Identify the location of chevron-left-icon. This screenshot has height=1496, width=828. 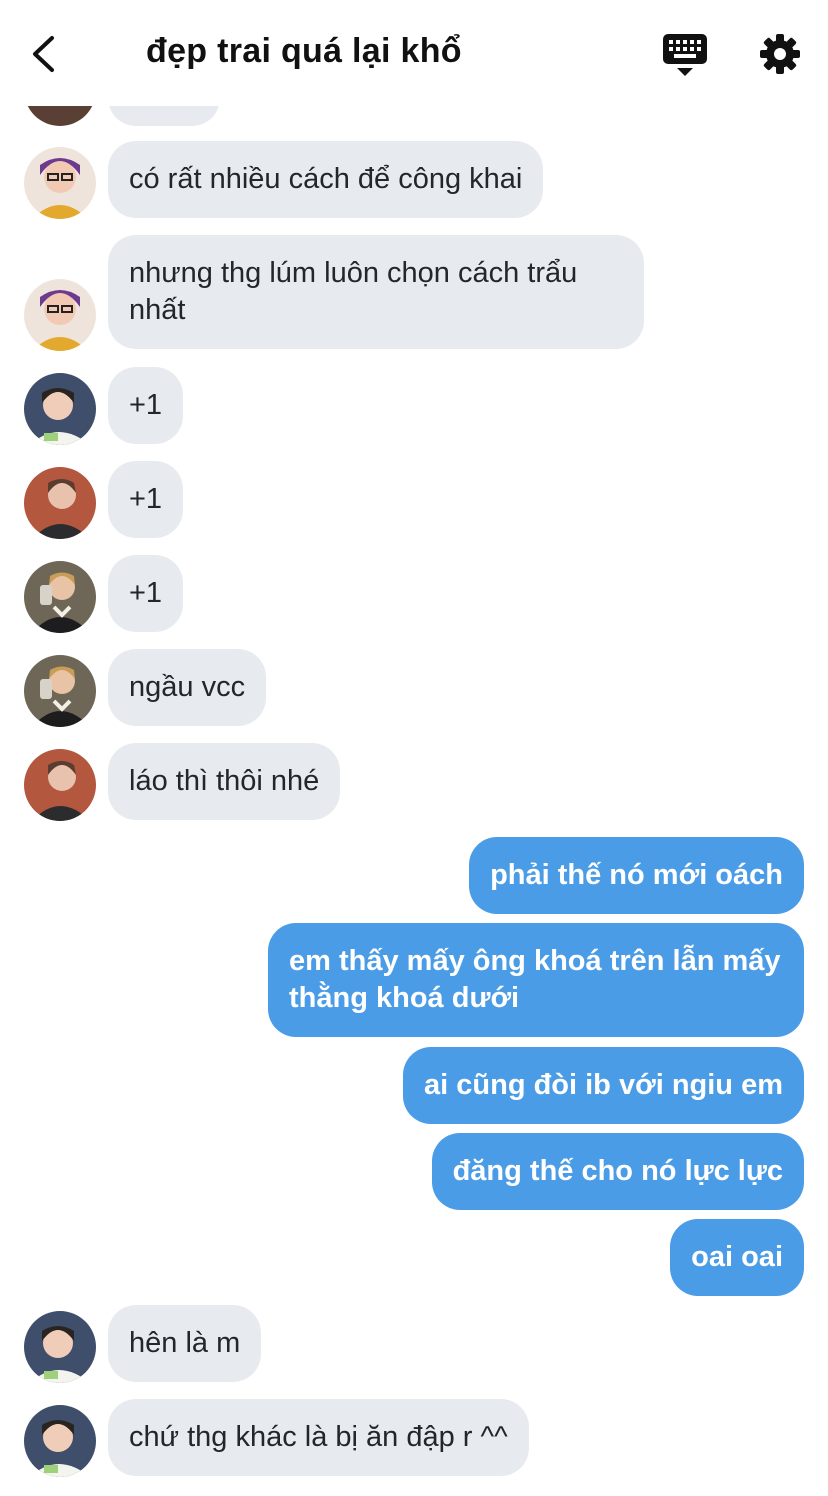
(43, 54).